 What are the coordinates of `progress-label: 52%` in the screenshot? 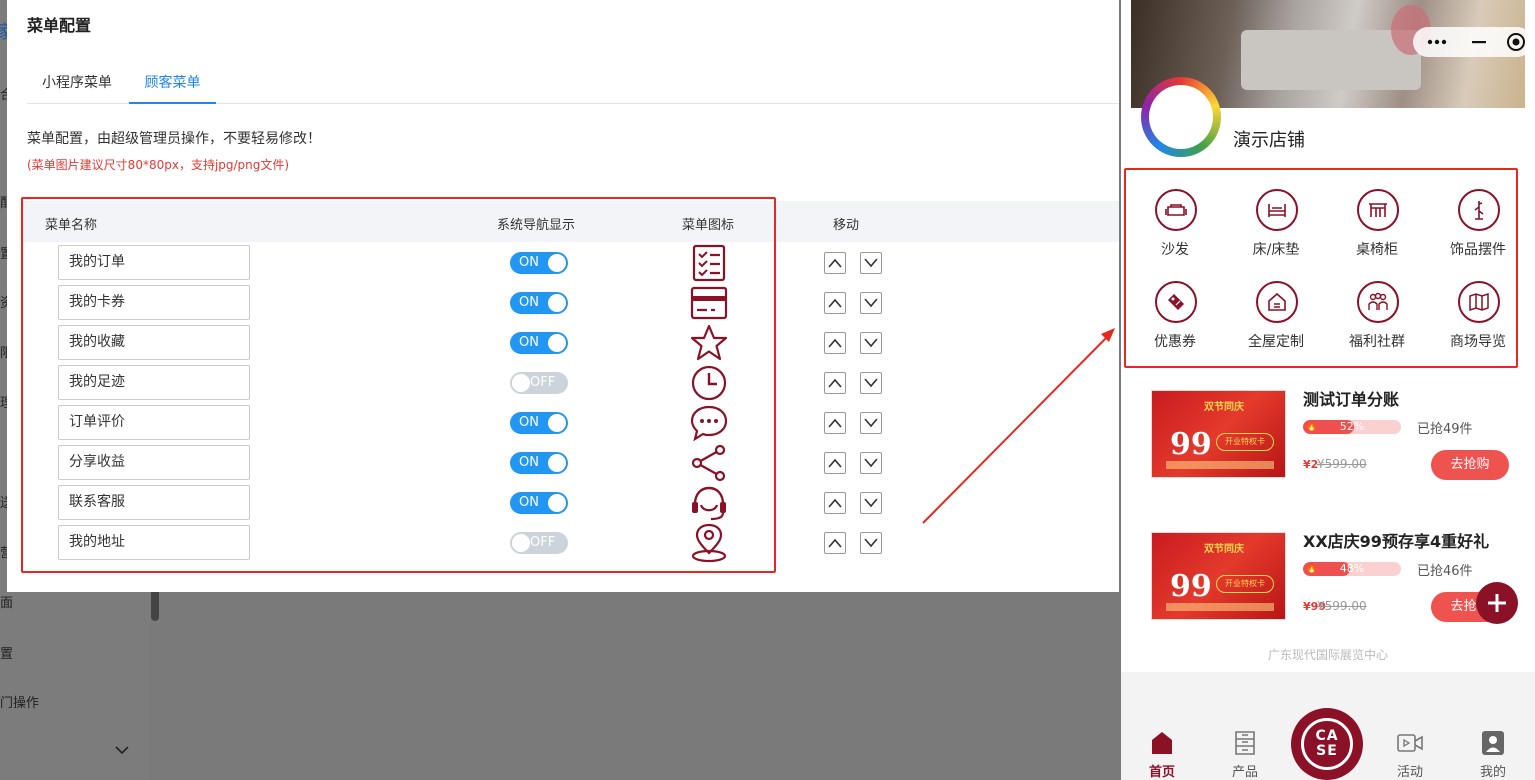 It's located at (1352, 426).